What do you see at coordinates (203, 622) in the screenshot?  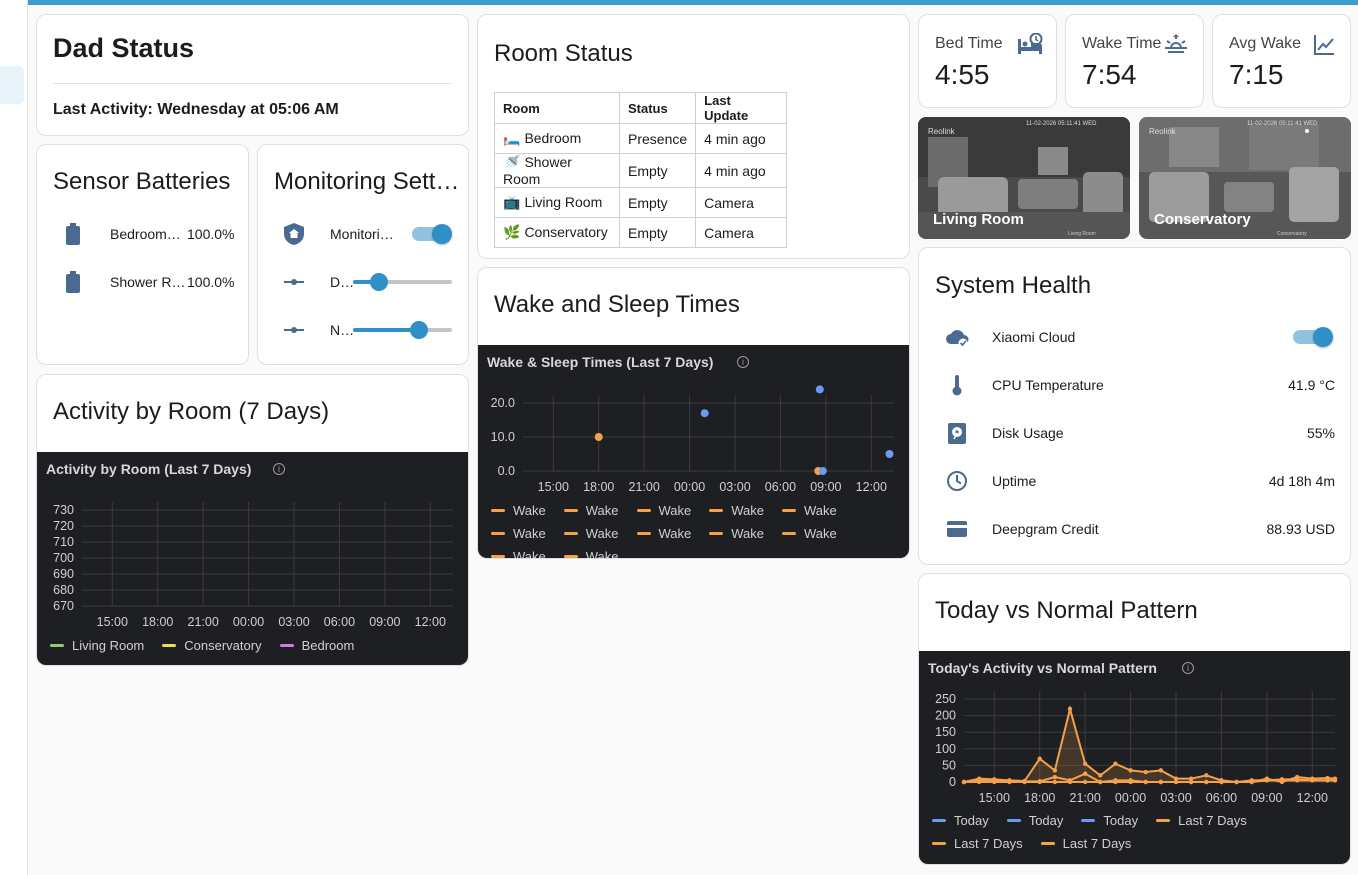 I see `x-tick-label: 21:00` at bounding box center [203, 622].